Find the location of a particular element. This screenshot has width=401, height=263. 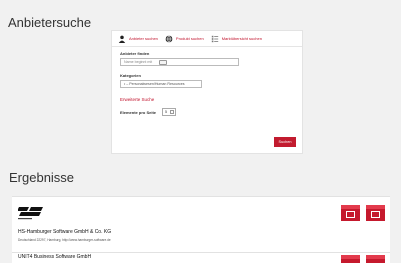

chevron-down-icon is located at coordinates (172, 112).